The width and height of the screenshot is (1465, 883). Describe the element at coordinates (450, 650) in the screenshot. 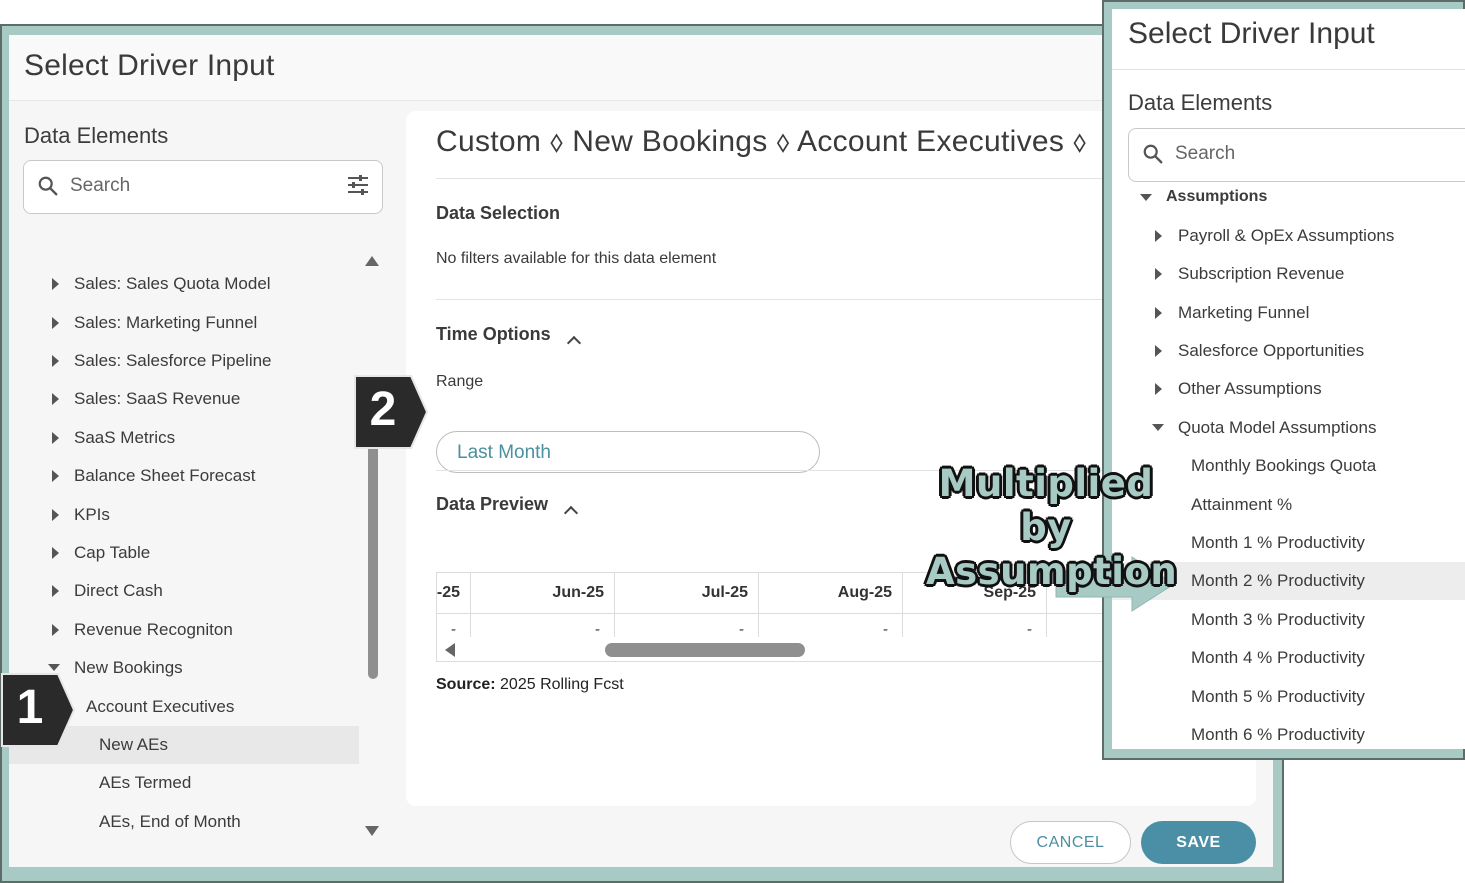

I see `scroll-left-arrow-icon` at that location.